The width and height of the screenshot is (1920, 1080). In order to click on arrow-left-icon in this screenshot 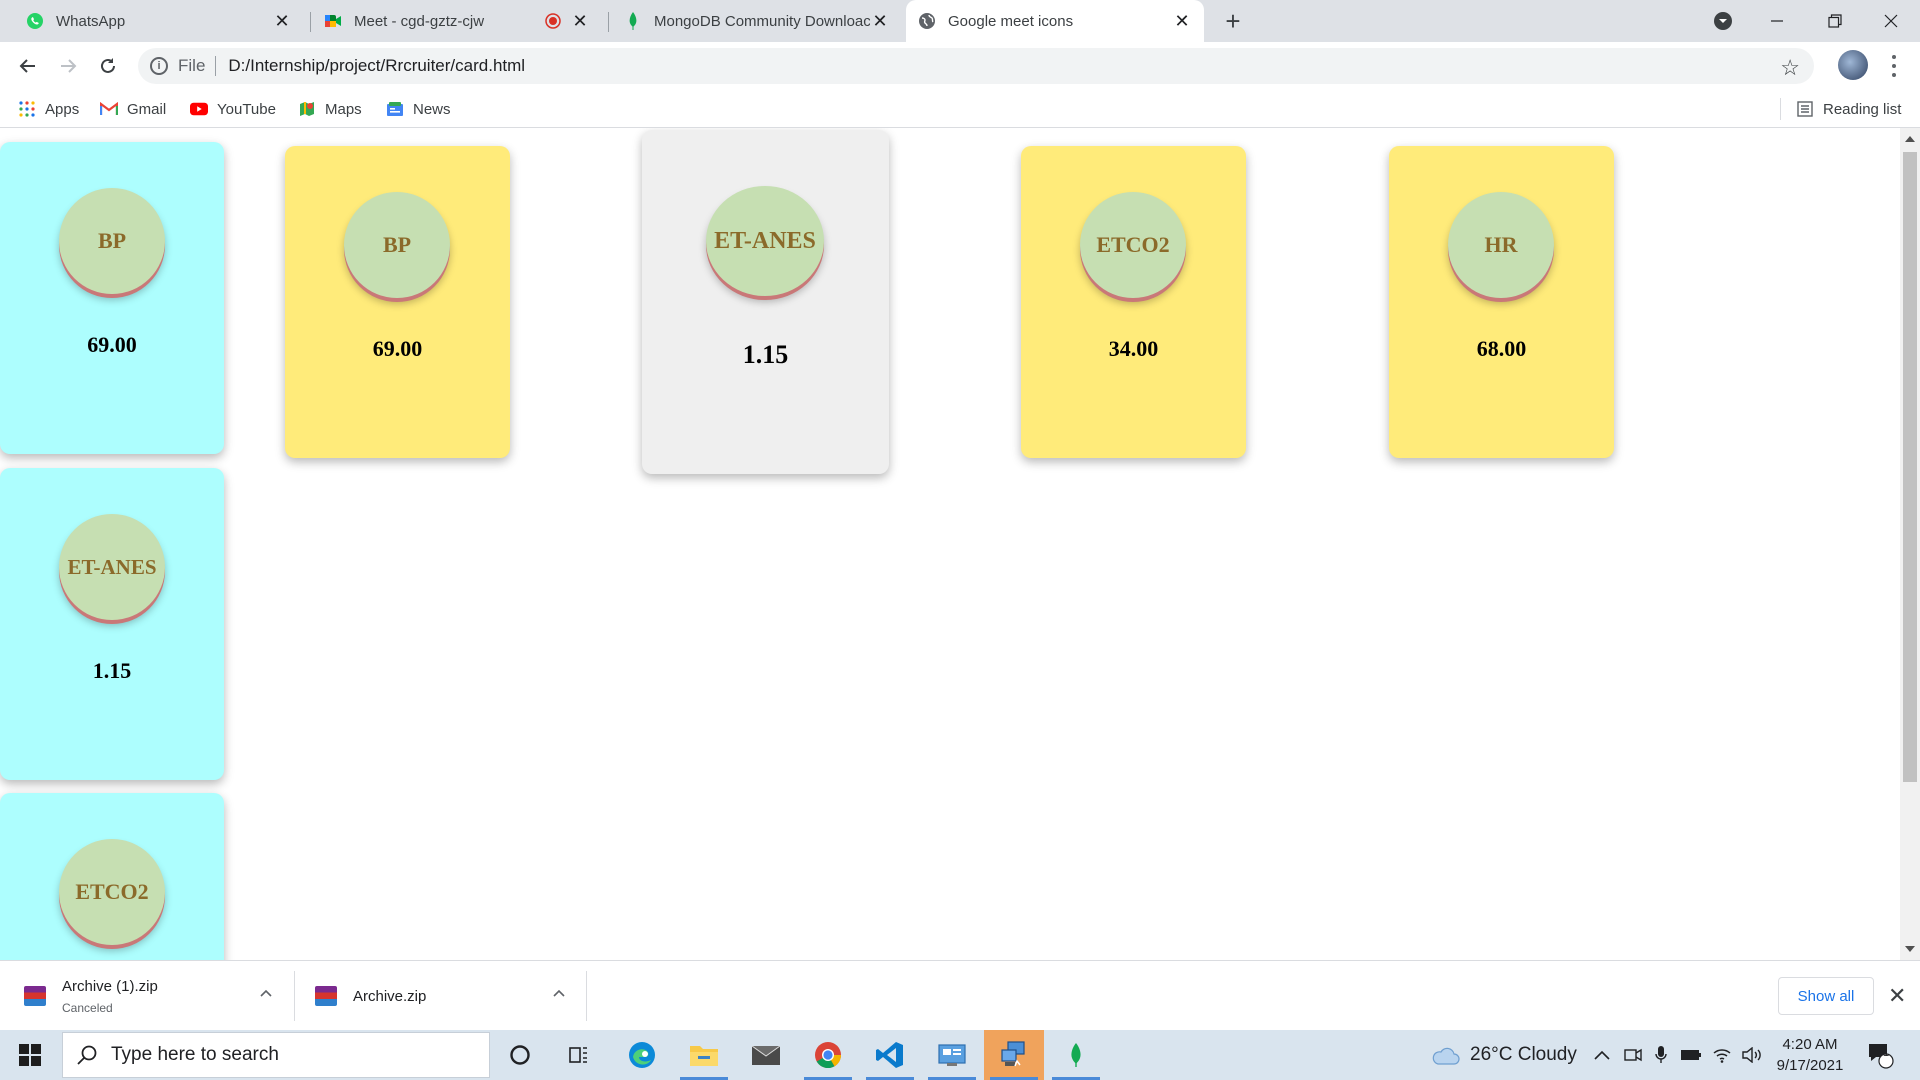, I will do `click(27, 66)`.